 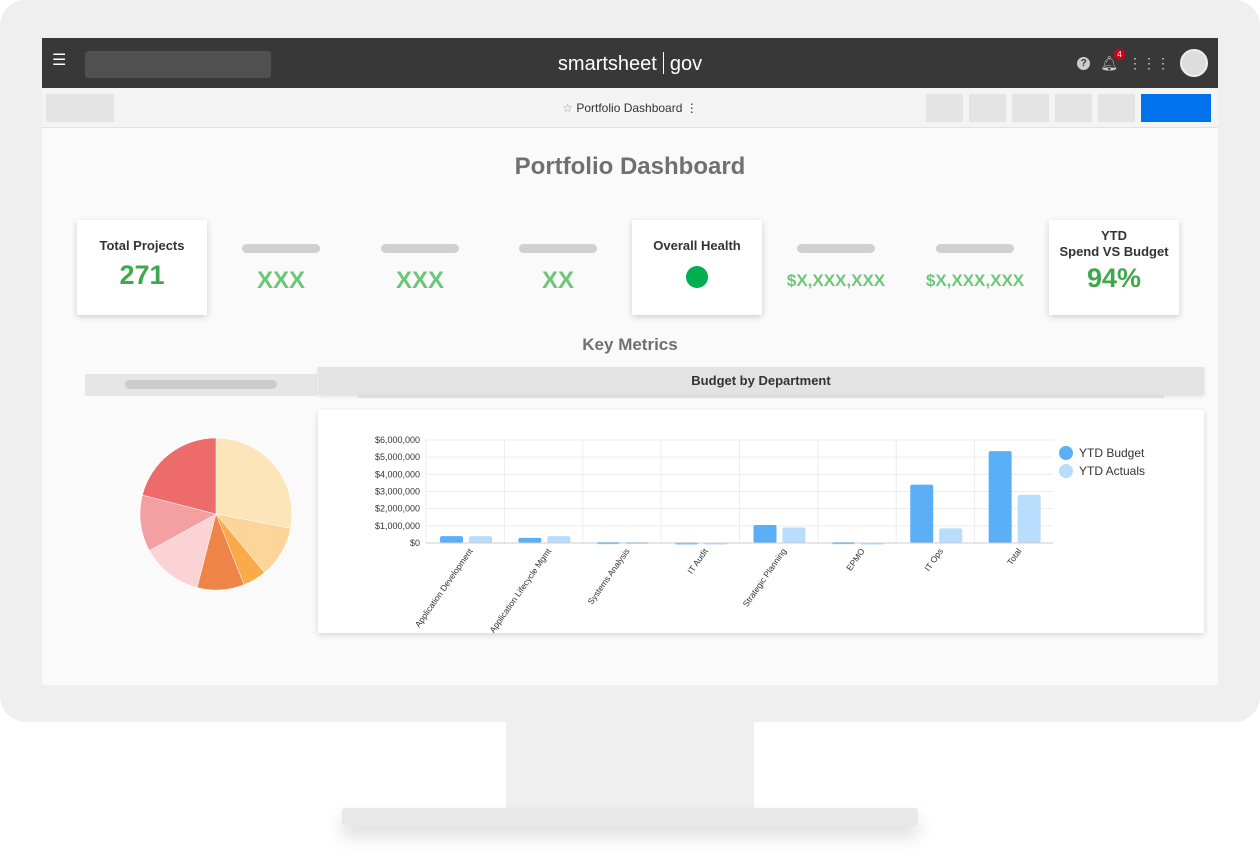 I want to click on top-bar: ☰ smartsheet gov ? 🔔︎ 4 ⋮⋮⋮, so click(x=630, y=63).